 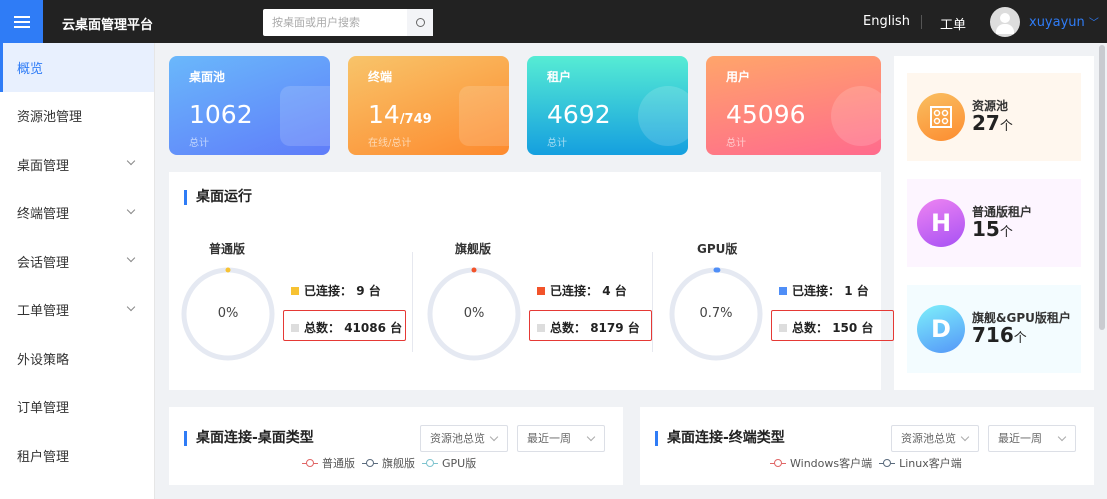 I want to click on connected-legend: 已连接： 1 台, so click(x=824, y=290).